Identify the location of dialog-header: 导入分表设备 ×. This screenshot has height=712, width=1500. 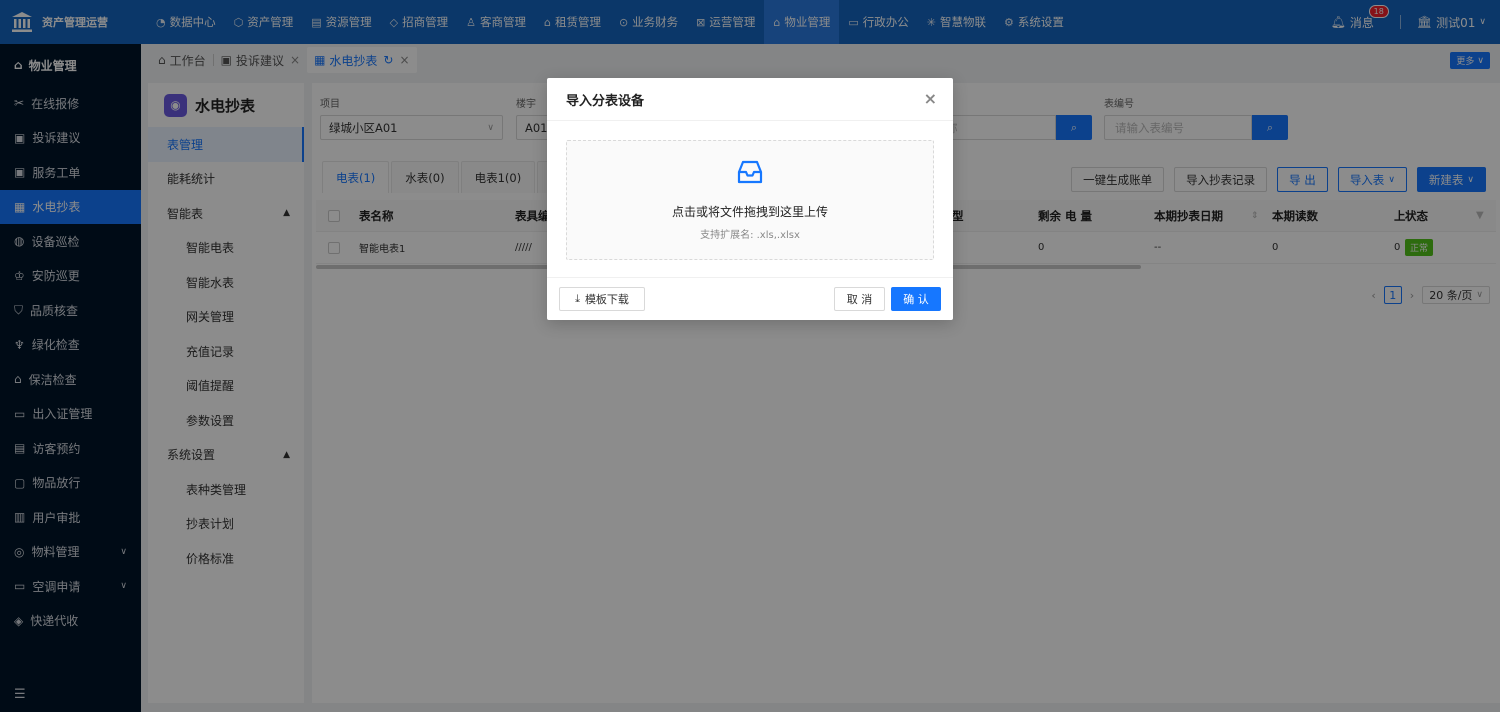
(750, 99).